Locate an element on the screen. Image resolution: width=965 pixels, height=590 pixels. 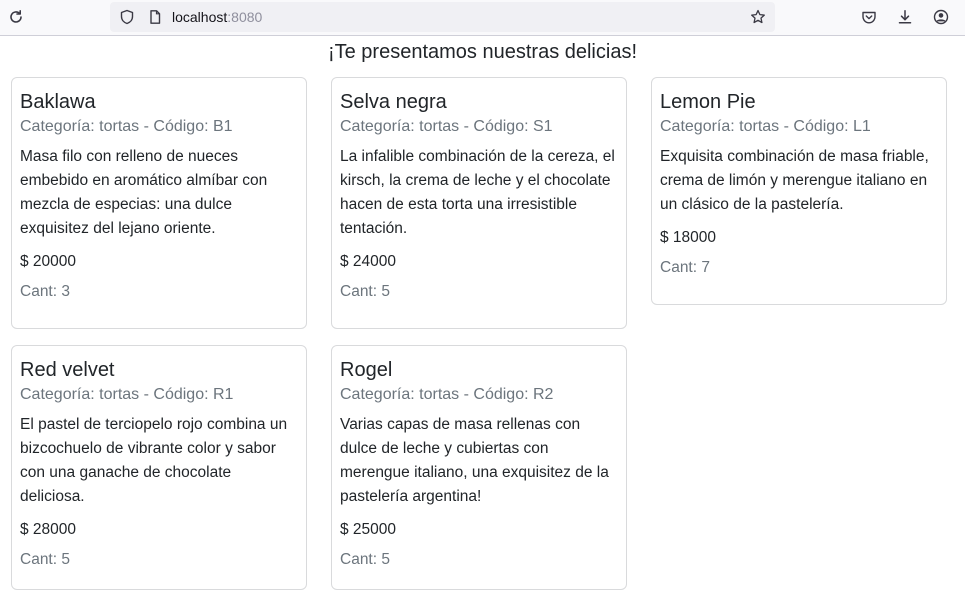
product-subtitle: Categoría: tortas - Código: L1 is located at coordinates (765, 126).